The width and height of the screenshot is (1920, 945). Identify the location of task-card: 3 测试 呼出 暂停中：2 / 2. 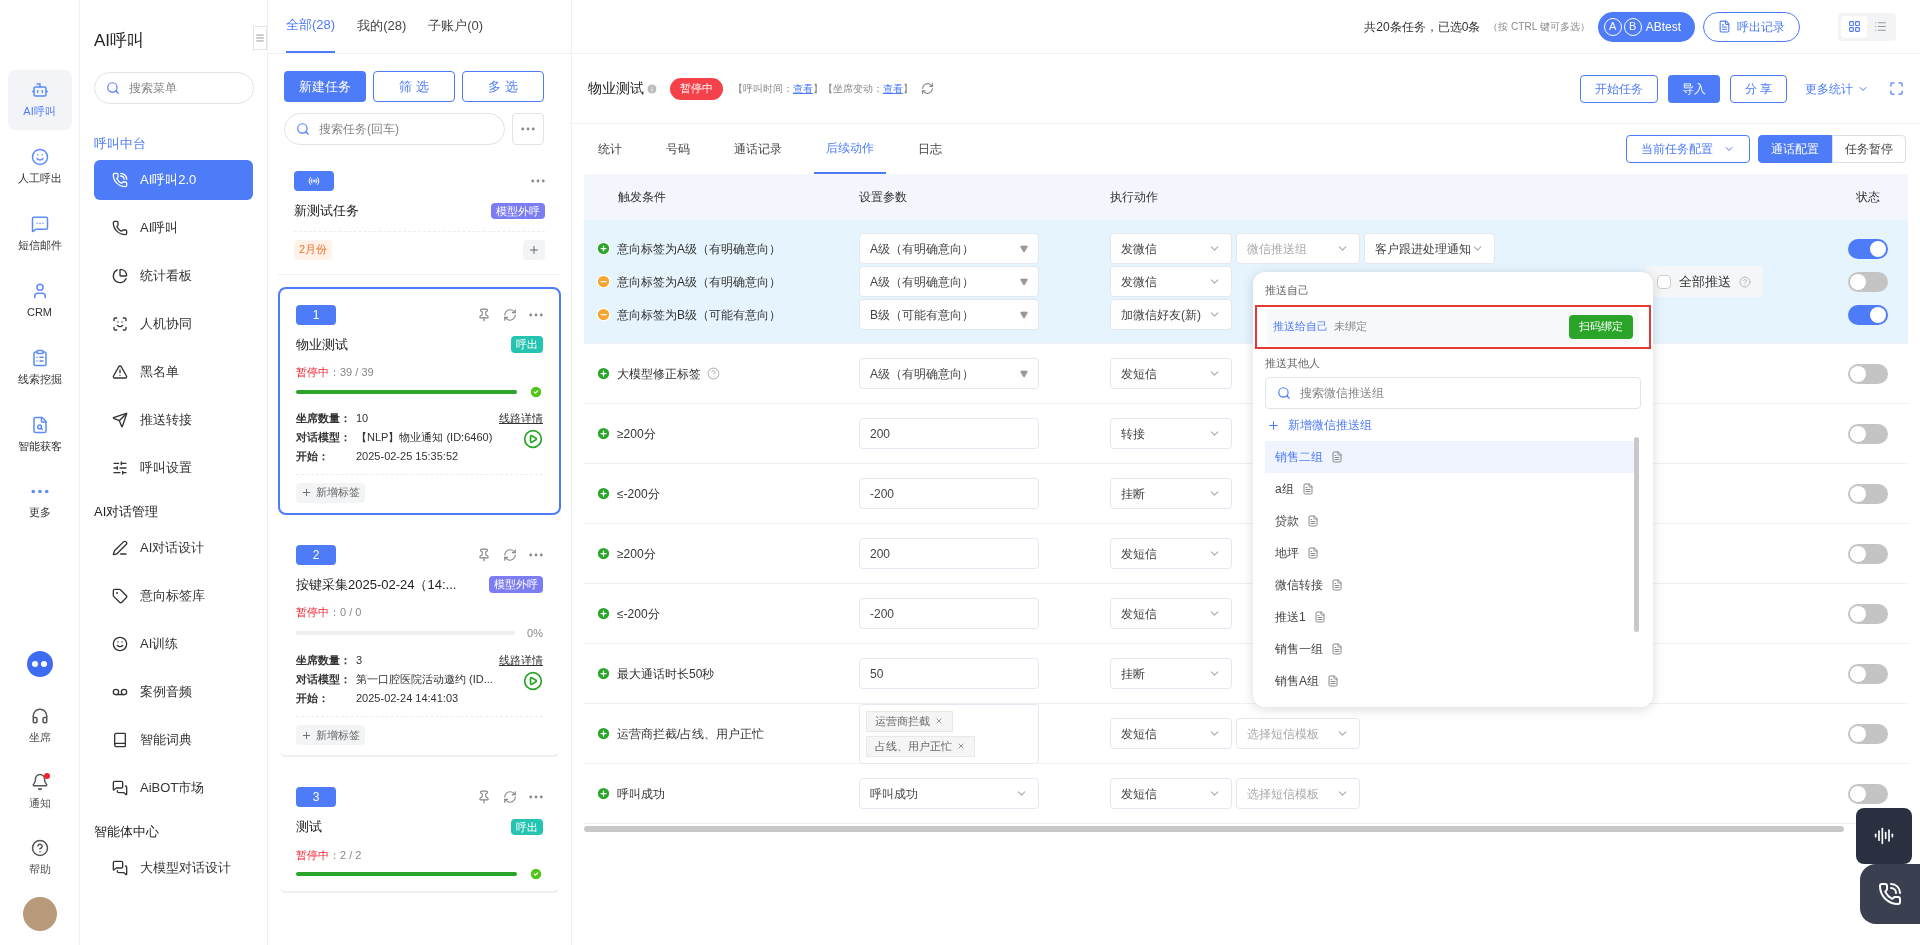
(419, 831).